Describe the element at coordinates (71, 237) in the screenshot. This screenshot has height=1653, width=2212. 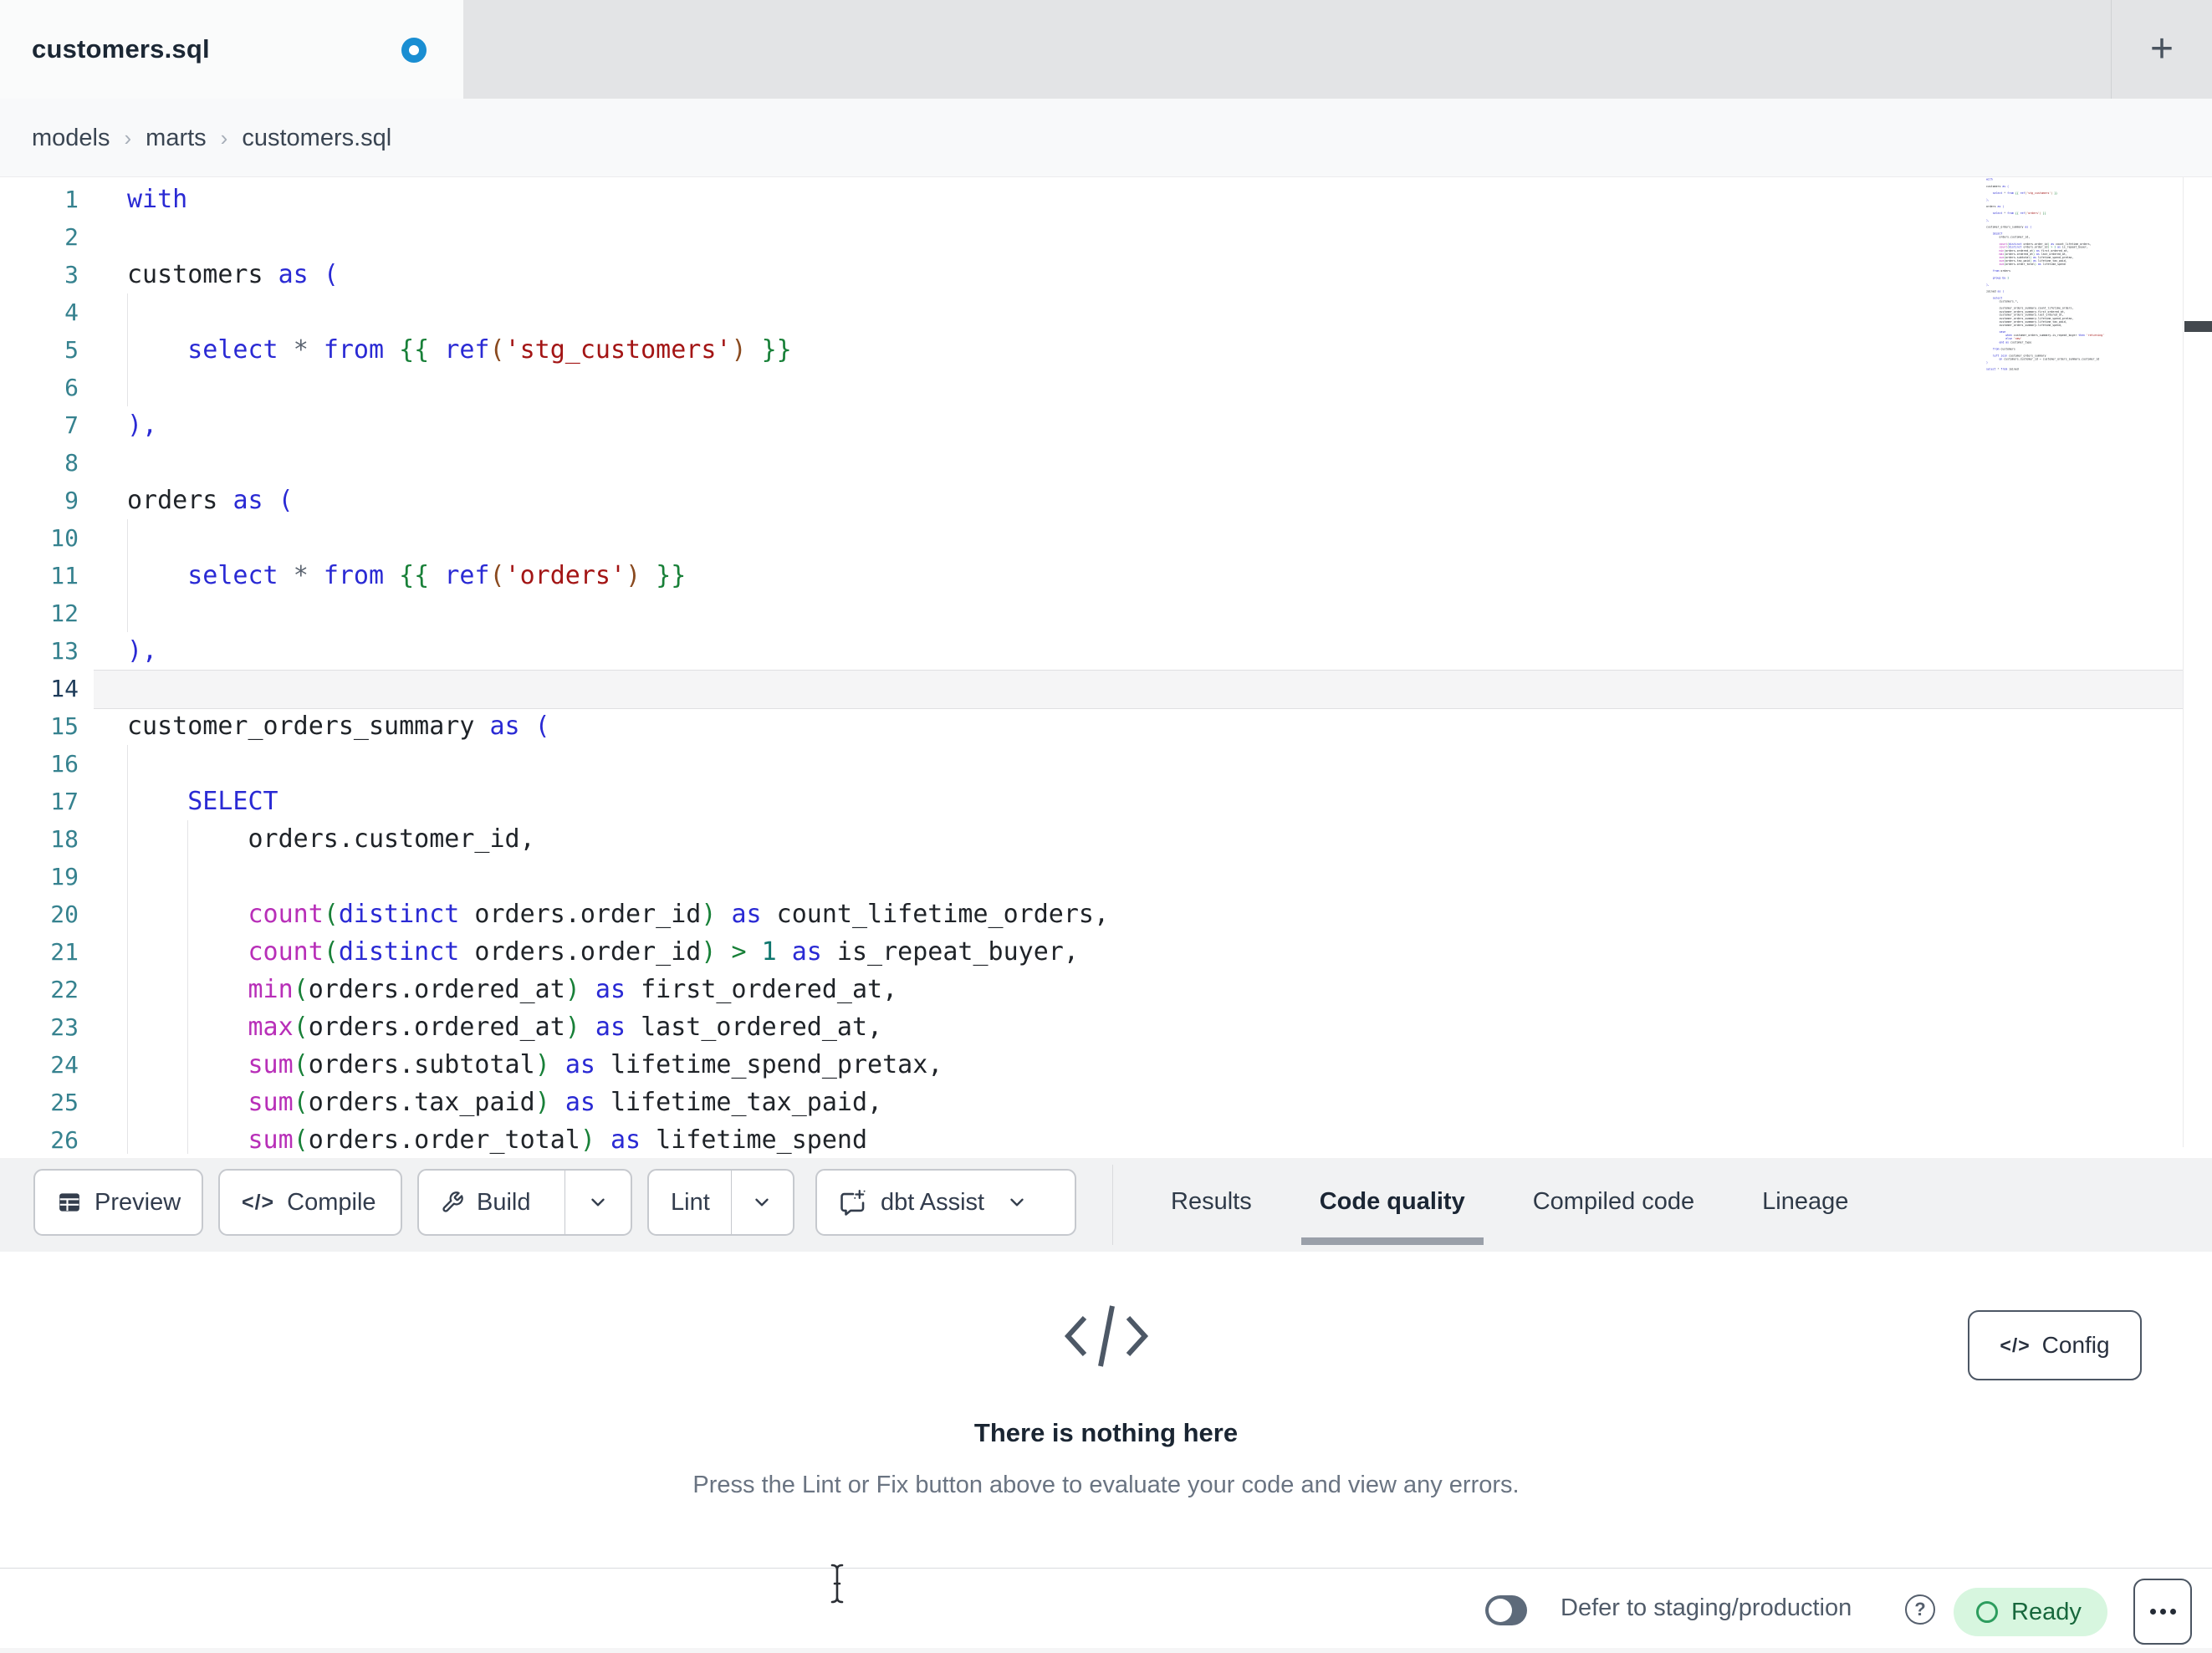
I see `line-number: 2` at that location.